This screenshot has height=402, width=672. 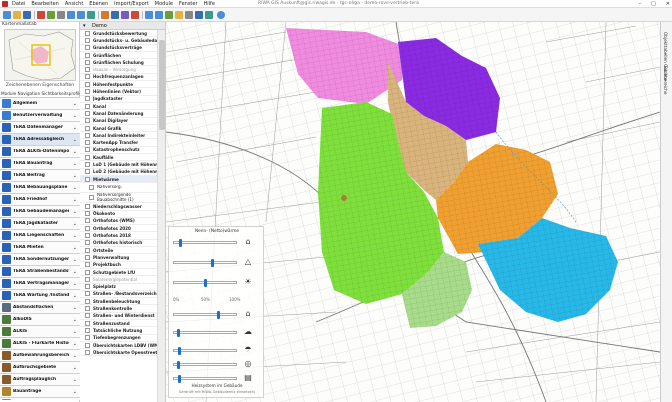 I want to click on layer-item: Grünflächen Schulung, so click(x=119, y=63).